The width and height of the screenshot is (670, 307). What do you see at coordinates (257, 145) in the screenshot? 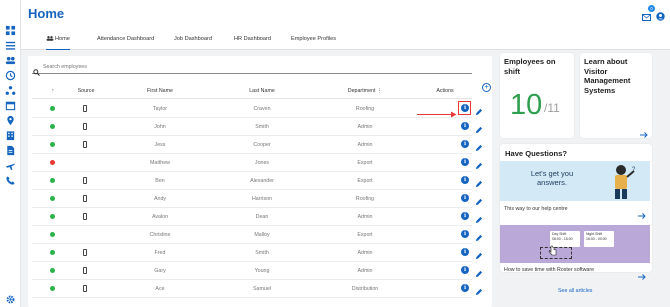
I see `table-row: Jess Cooper Admin i` at bounding box center [257, 145].